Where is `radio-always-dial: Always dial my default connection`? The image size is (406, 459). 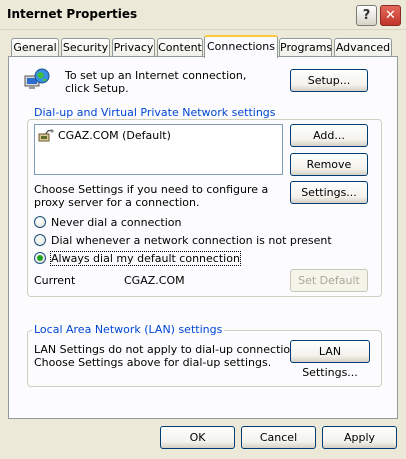 radio-always-dial: Always dial my default connection is located at coordinates (194, 258).